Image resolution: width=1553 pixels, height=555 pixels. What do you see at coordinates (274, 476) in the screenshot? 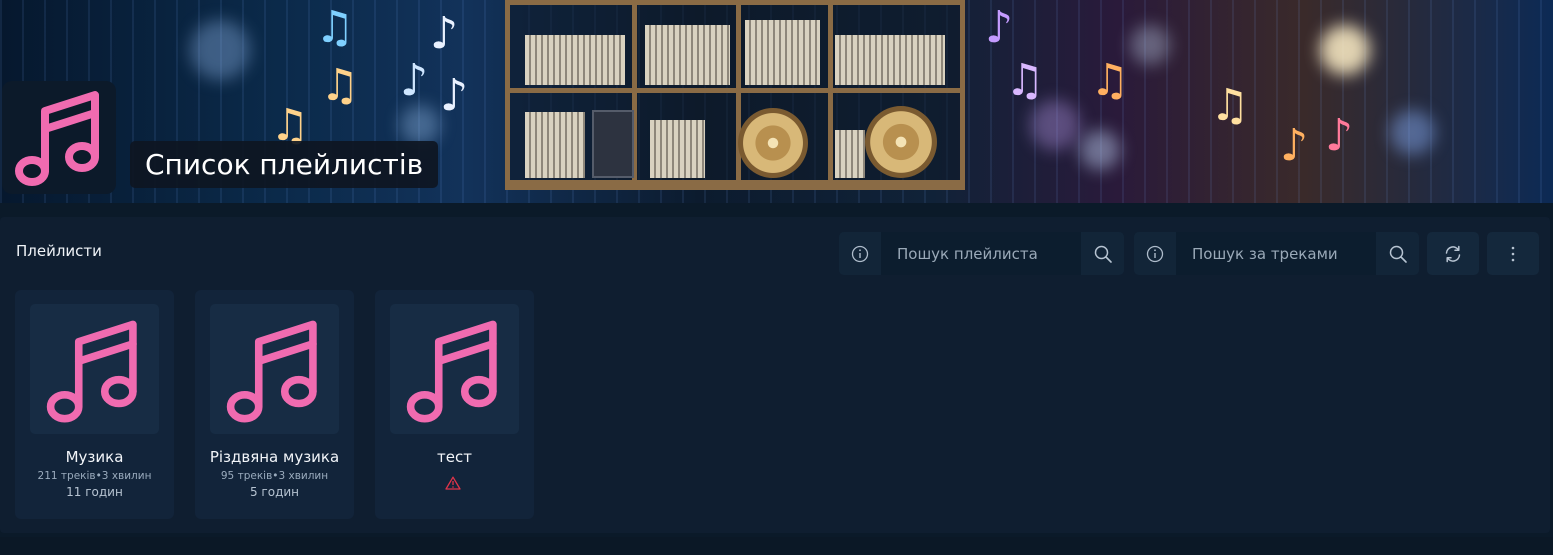
I see `playlist-meta: 95 треків•3 хвилин` at bounding box center [274, 476].